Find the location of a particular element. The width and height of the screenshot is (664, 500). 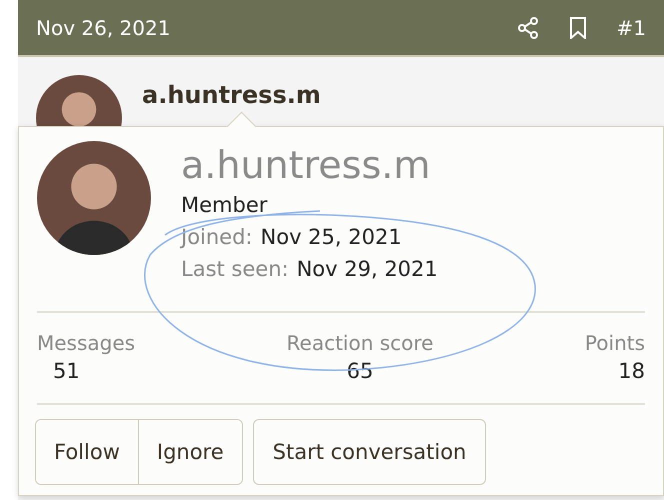

member-title: Member is located at coordinates (224, 205).